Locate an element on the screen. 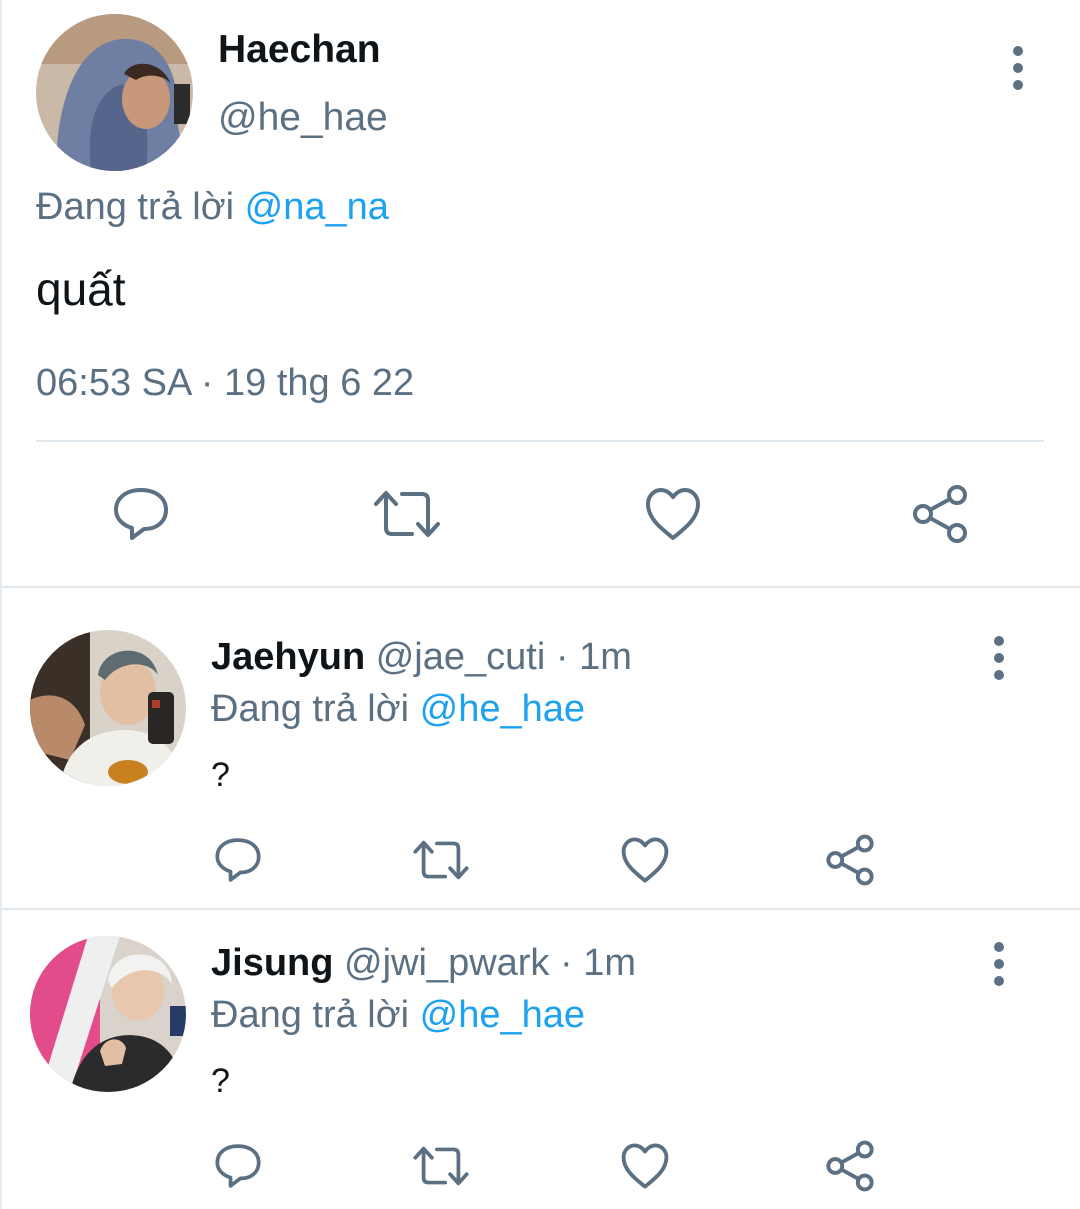 Image resolution: width=1080 pixels, height=1209 pixels. avatar-jisung is located at coordinates (108, 1014).